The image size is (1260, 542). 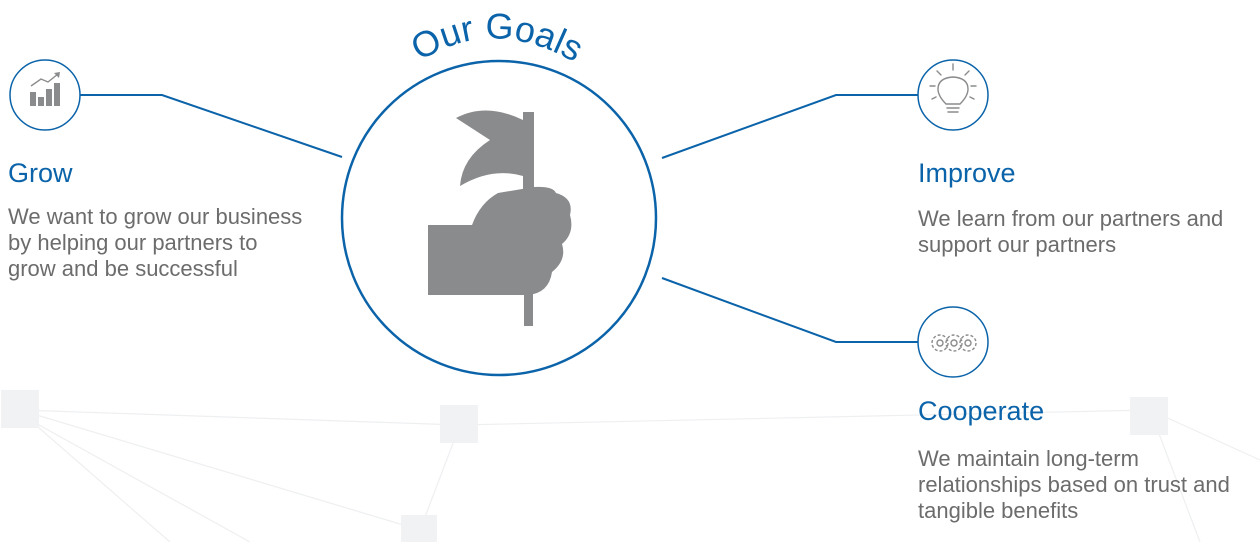 I want to click on improve-title: Improve, so click(x=967, y=173).